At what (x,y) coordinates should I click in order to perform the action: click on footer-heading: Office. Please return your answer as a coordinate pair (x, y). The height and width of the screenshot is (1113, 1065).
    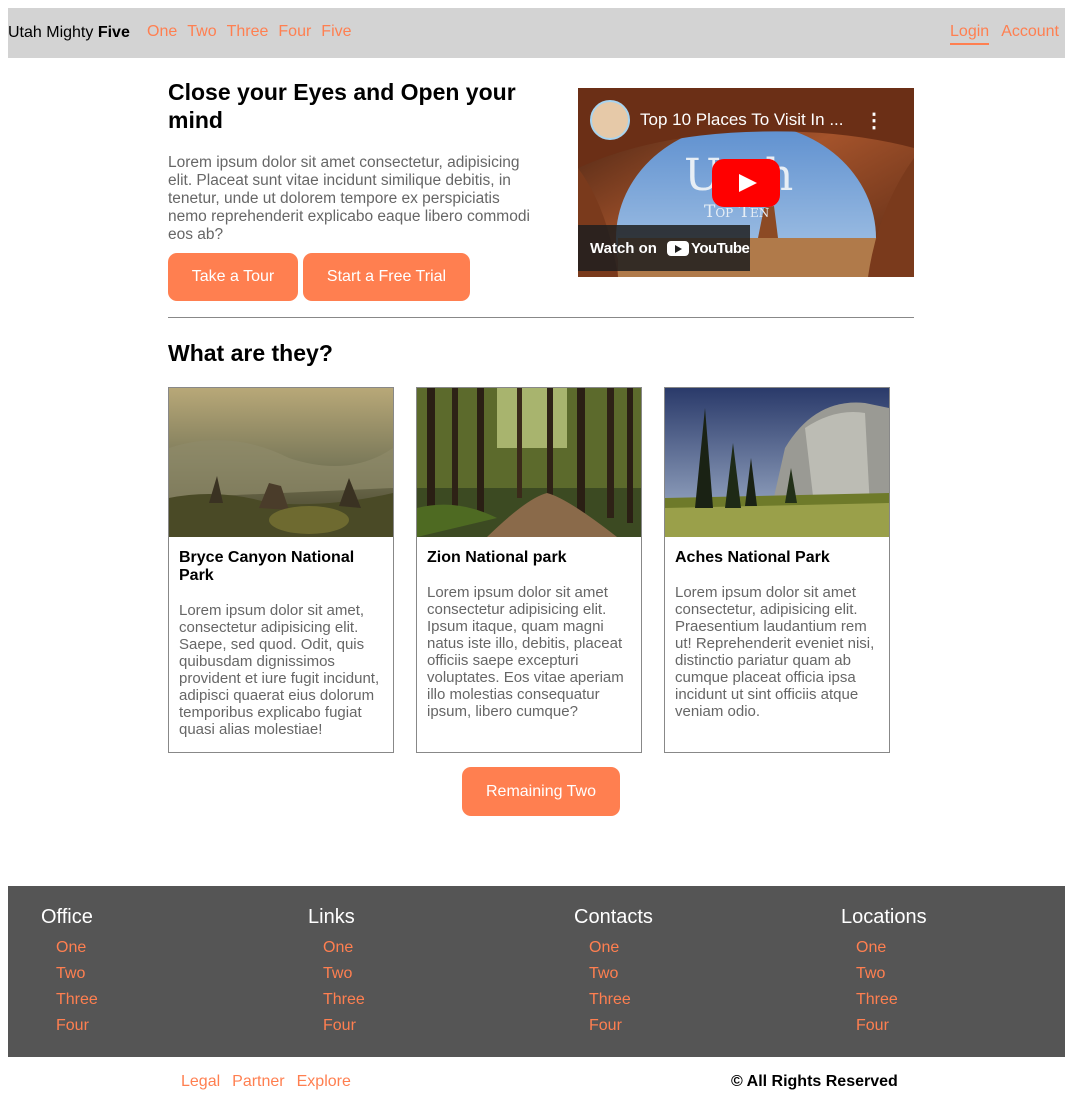
    Looking at the image, I should click on (67, 917).